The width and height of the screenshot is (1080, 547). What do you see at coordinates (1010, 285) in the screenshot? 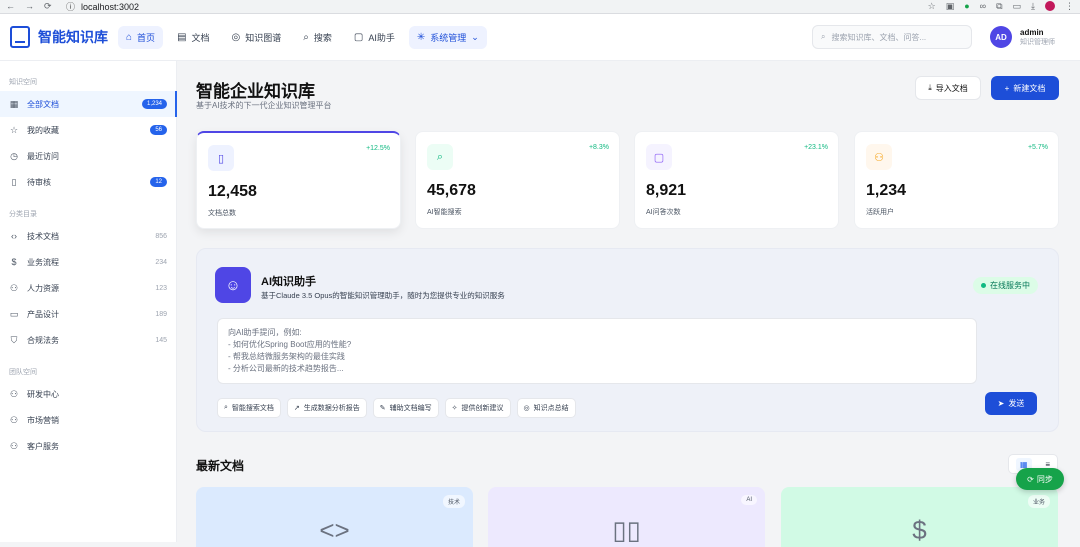
I see `status-text: 在线服务中` at bounding box center [1010, 285].